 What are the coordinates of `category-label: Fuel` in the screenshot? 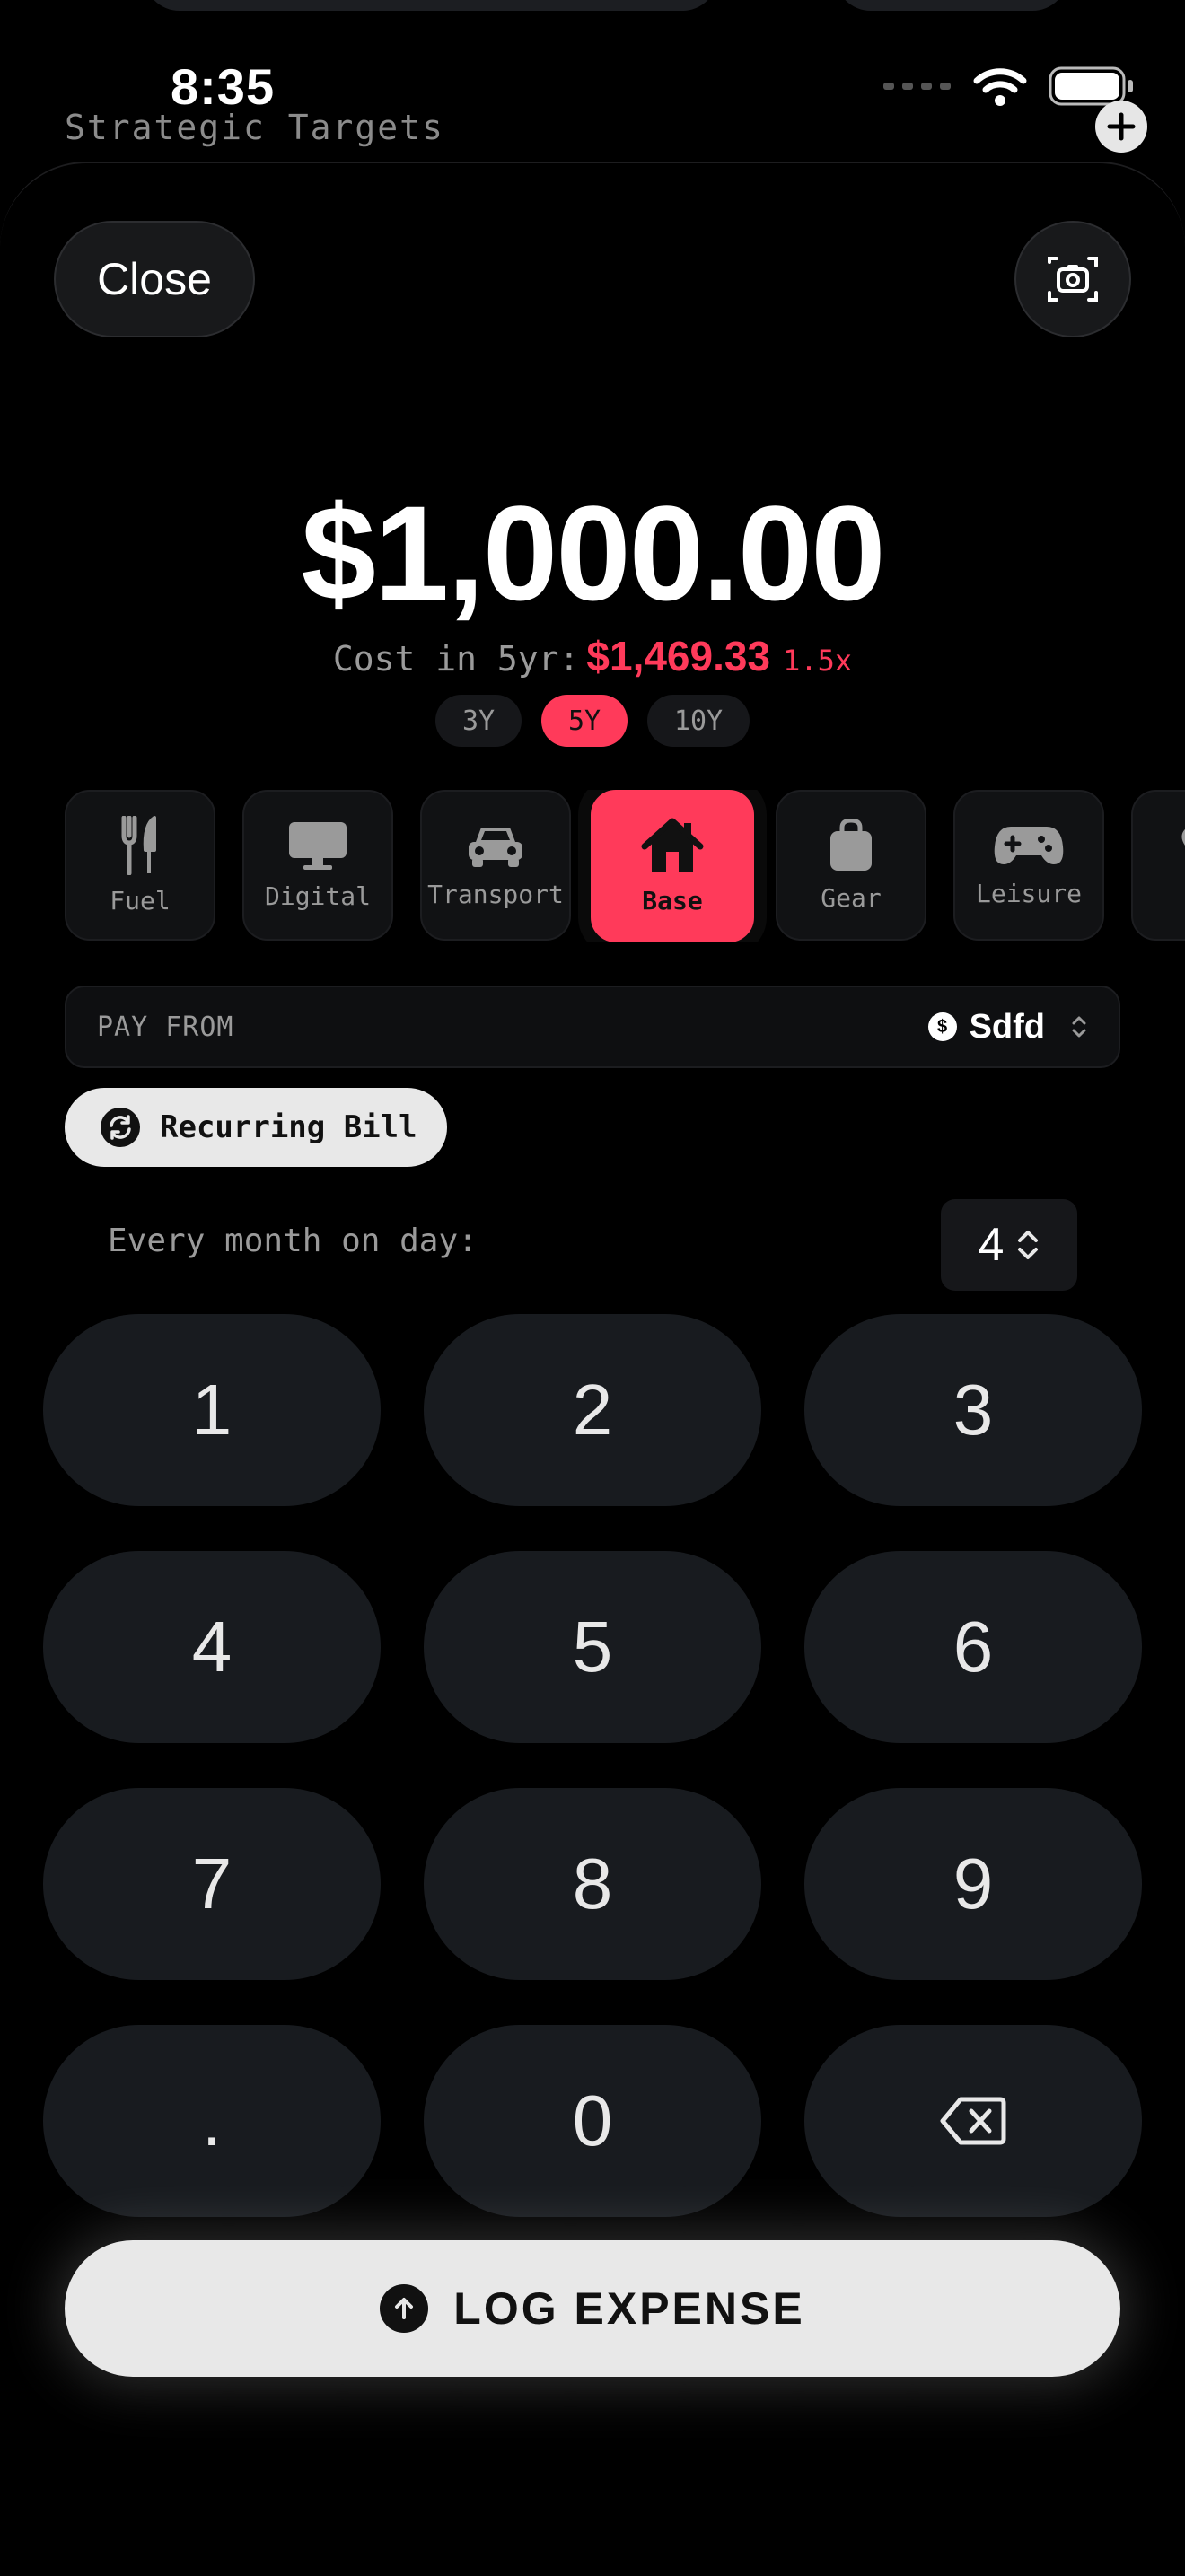 It's located at (140, 900).